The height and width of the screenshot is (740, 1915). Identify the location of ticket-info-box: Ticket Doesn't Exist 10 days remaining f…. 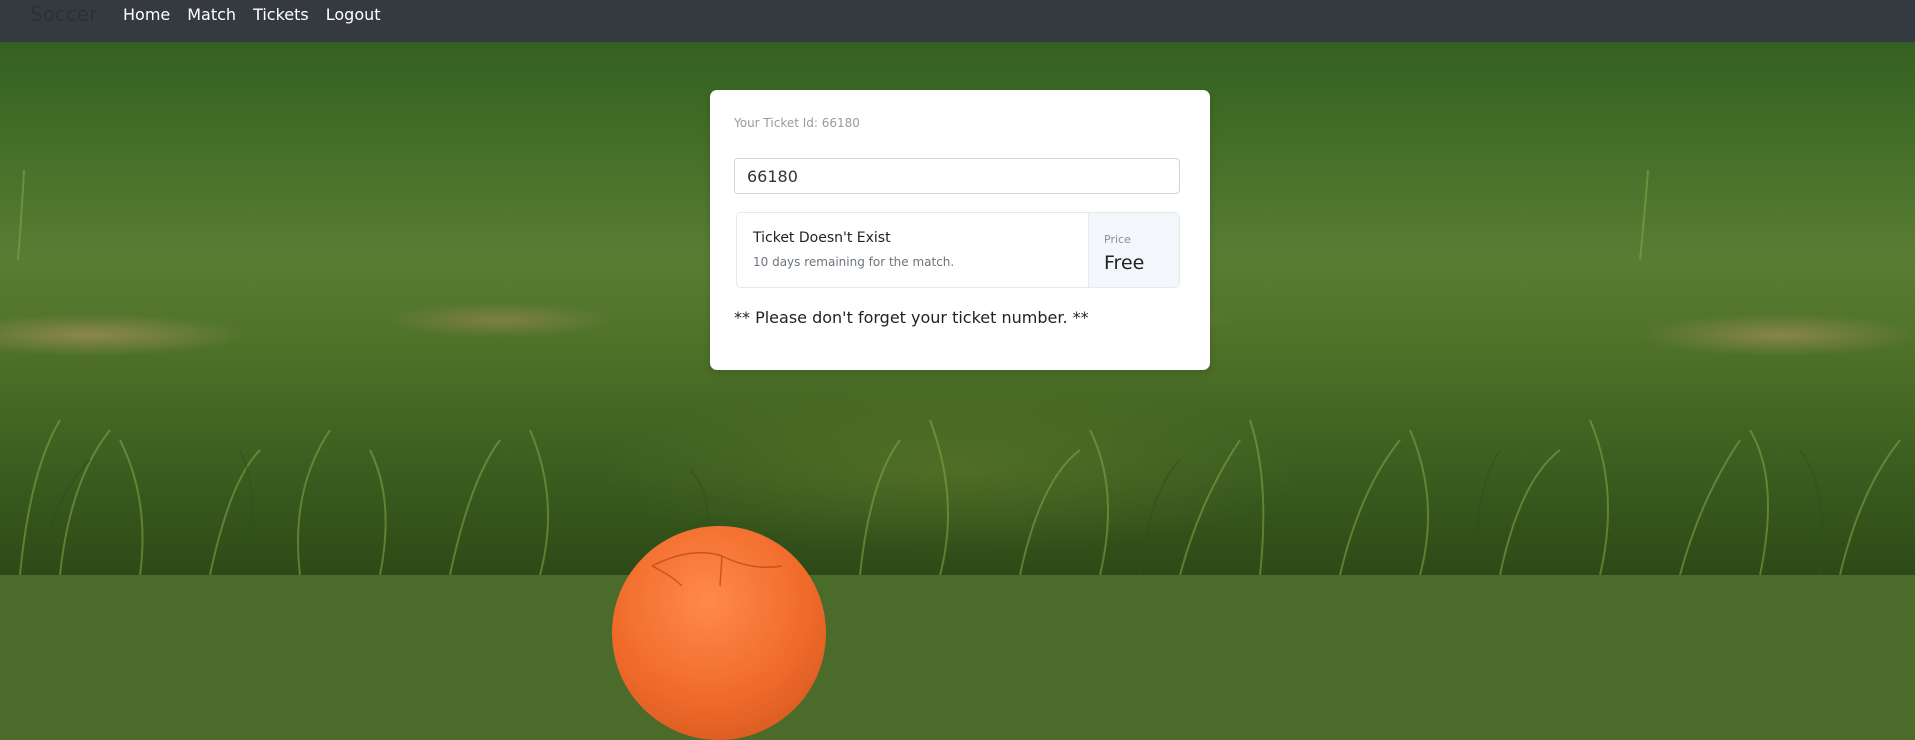
(958, 250).